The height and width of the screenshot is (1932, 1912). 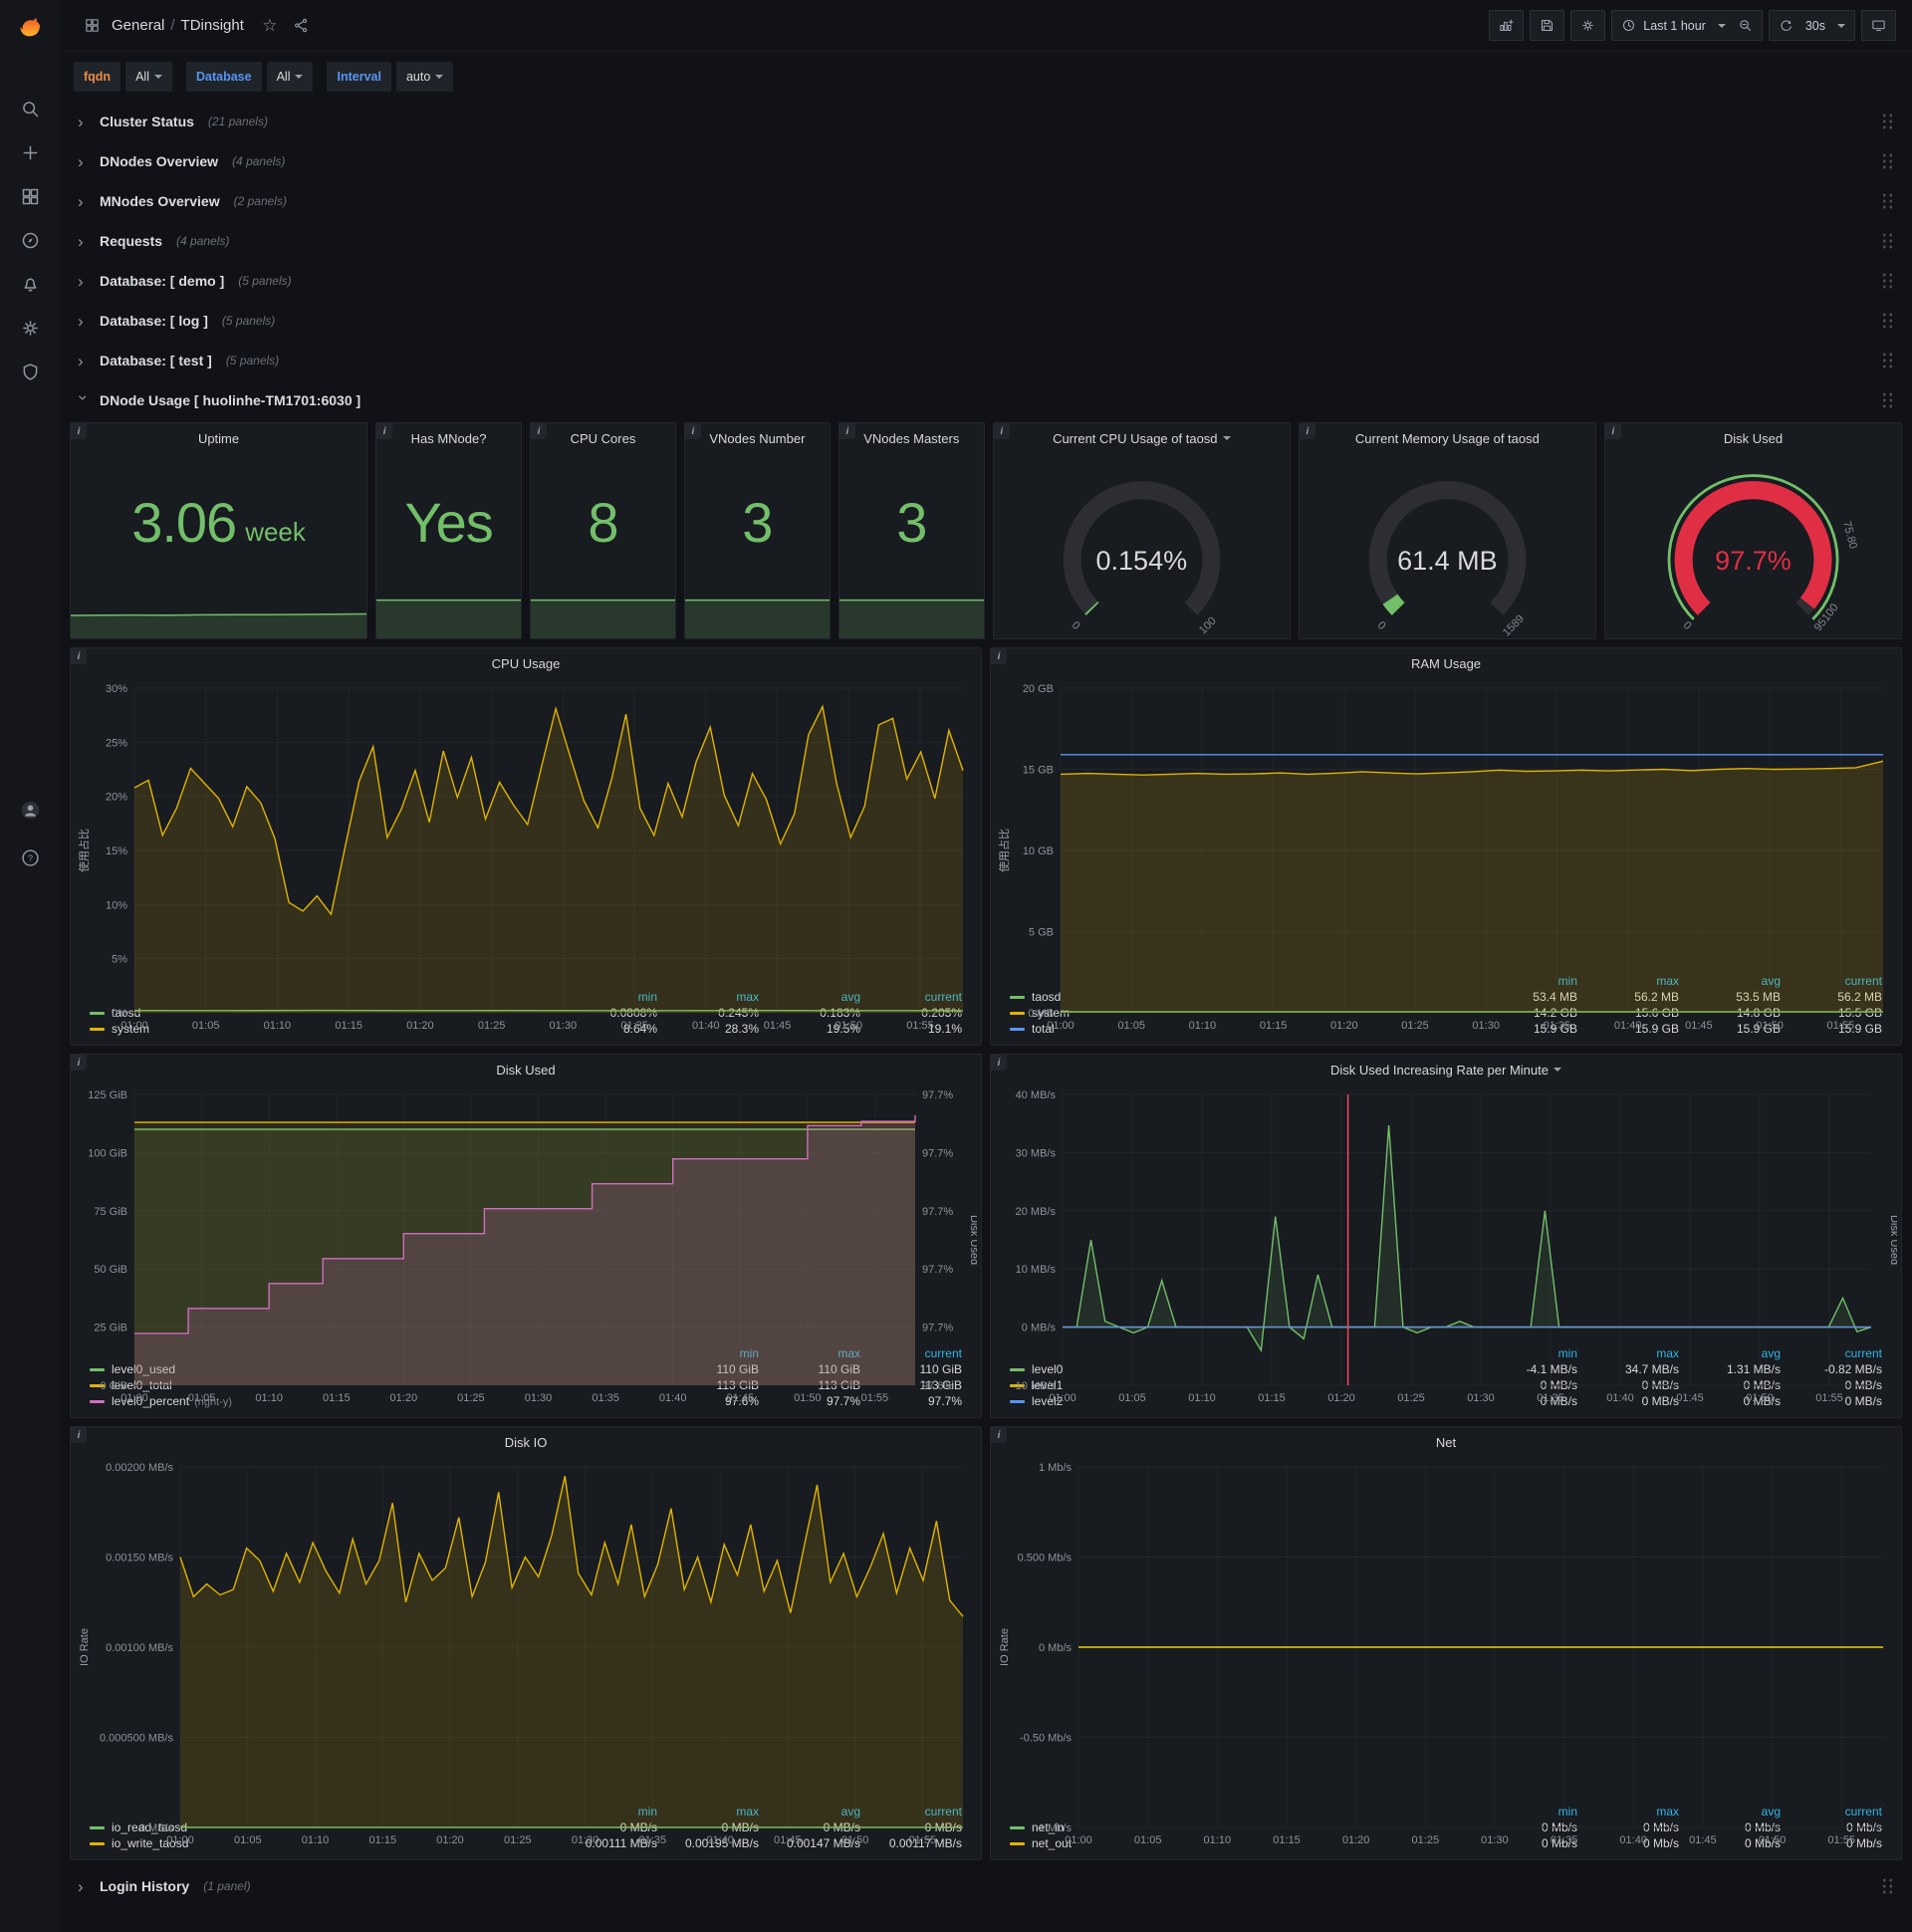 What do you see at coordinates (138, 26) in the screenshot?
I see `breadcrumb-folder: General` at bounding box center [138, 26].